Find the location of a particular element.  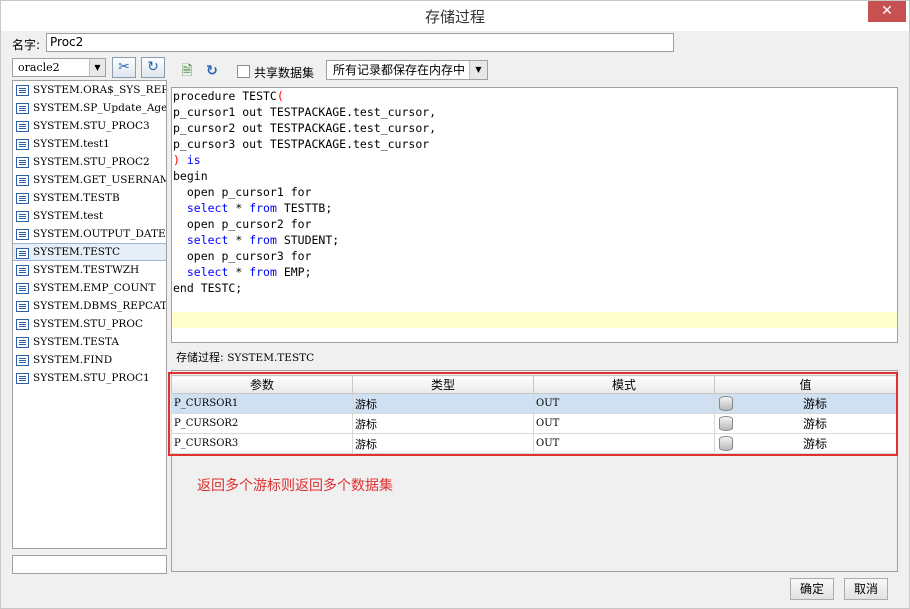

procedure-list-item: SYSTEM.TESTB is located at coordinates (89, 198).